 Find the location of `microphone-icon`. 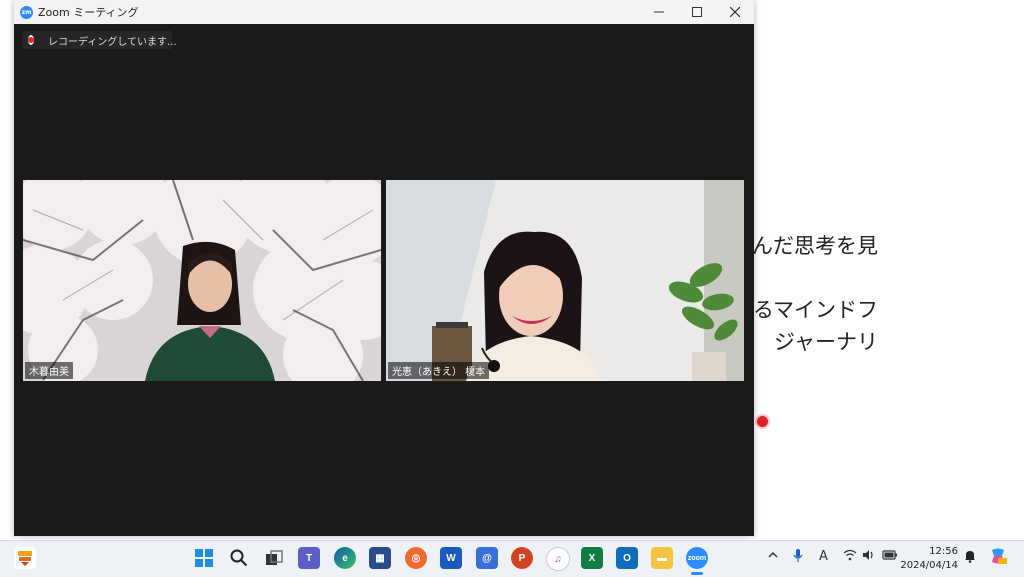

microphone-icon is located at coordinates (798, 557).